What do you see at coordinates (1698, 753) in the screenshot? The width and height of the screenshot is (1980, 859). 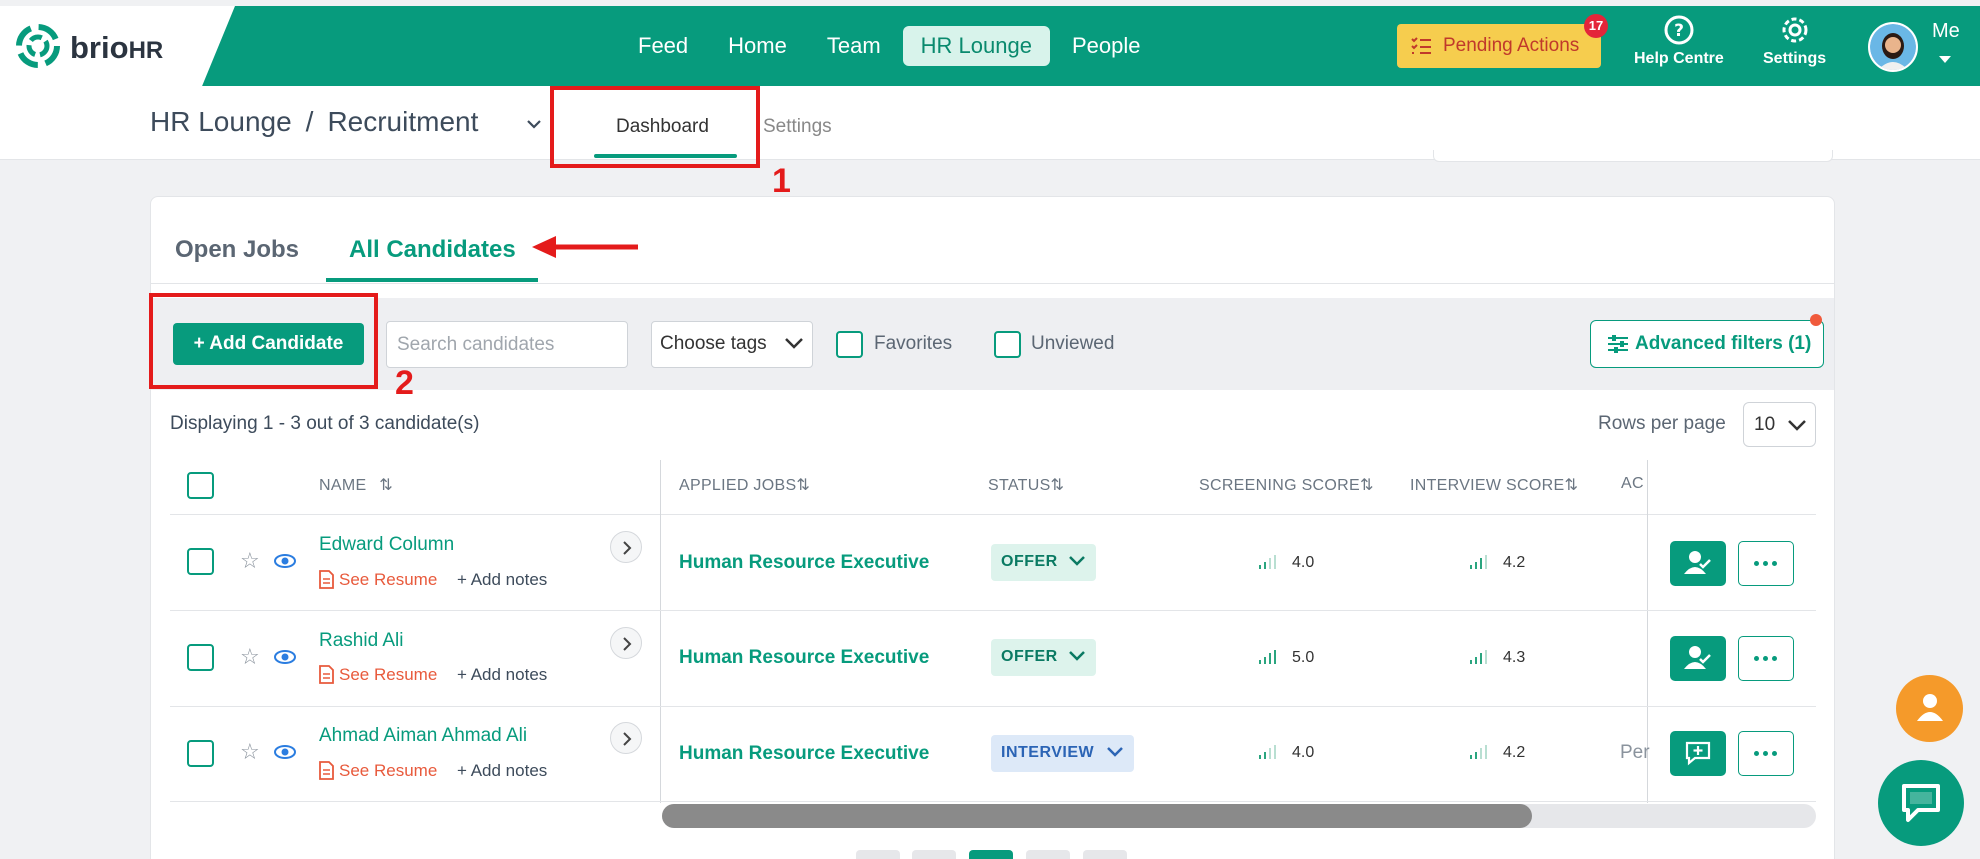 I see `feedback-button` at bounding box center [1698, 753].